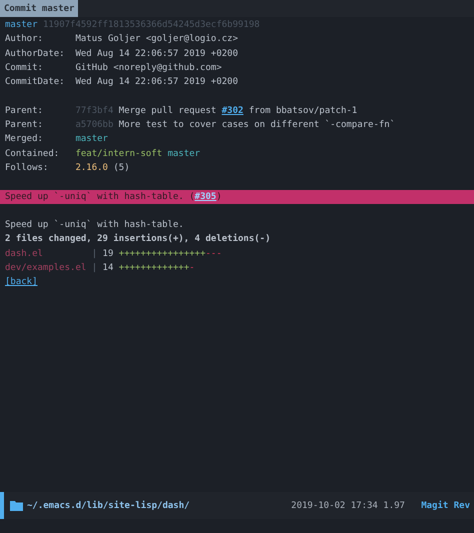 This screenshot has height=533, width=474. I want to click on change-count: 14, so click(108, 269).